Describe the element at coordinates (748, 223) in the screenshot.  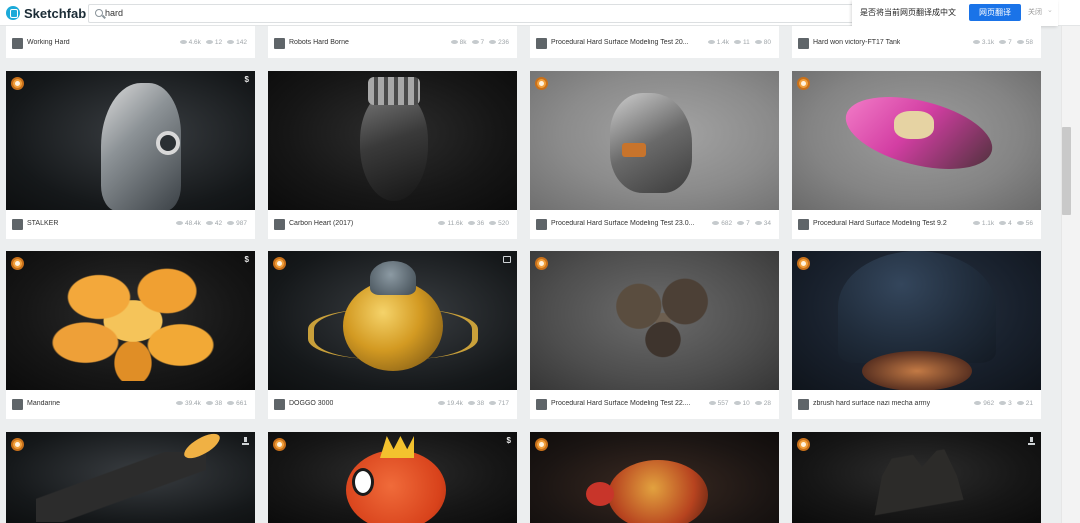
I see `comment-count: 7` at that location.